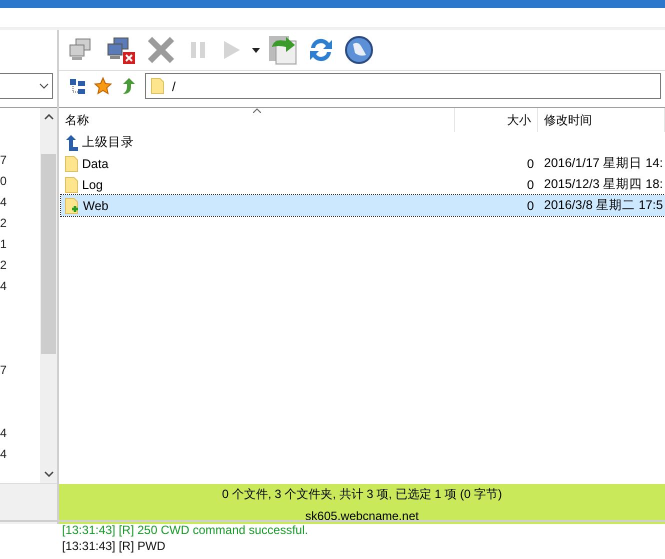  I want to click on file-name: Log, so click(92, 185).